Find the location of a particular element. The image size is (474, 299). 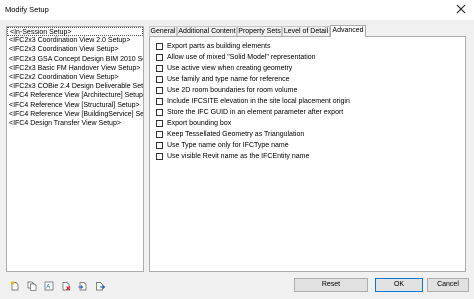

option-label: Export parts as building elements is located at coordinates (219, 46).